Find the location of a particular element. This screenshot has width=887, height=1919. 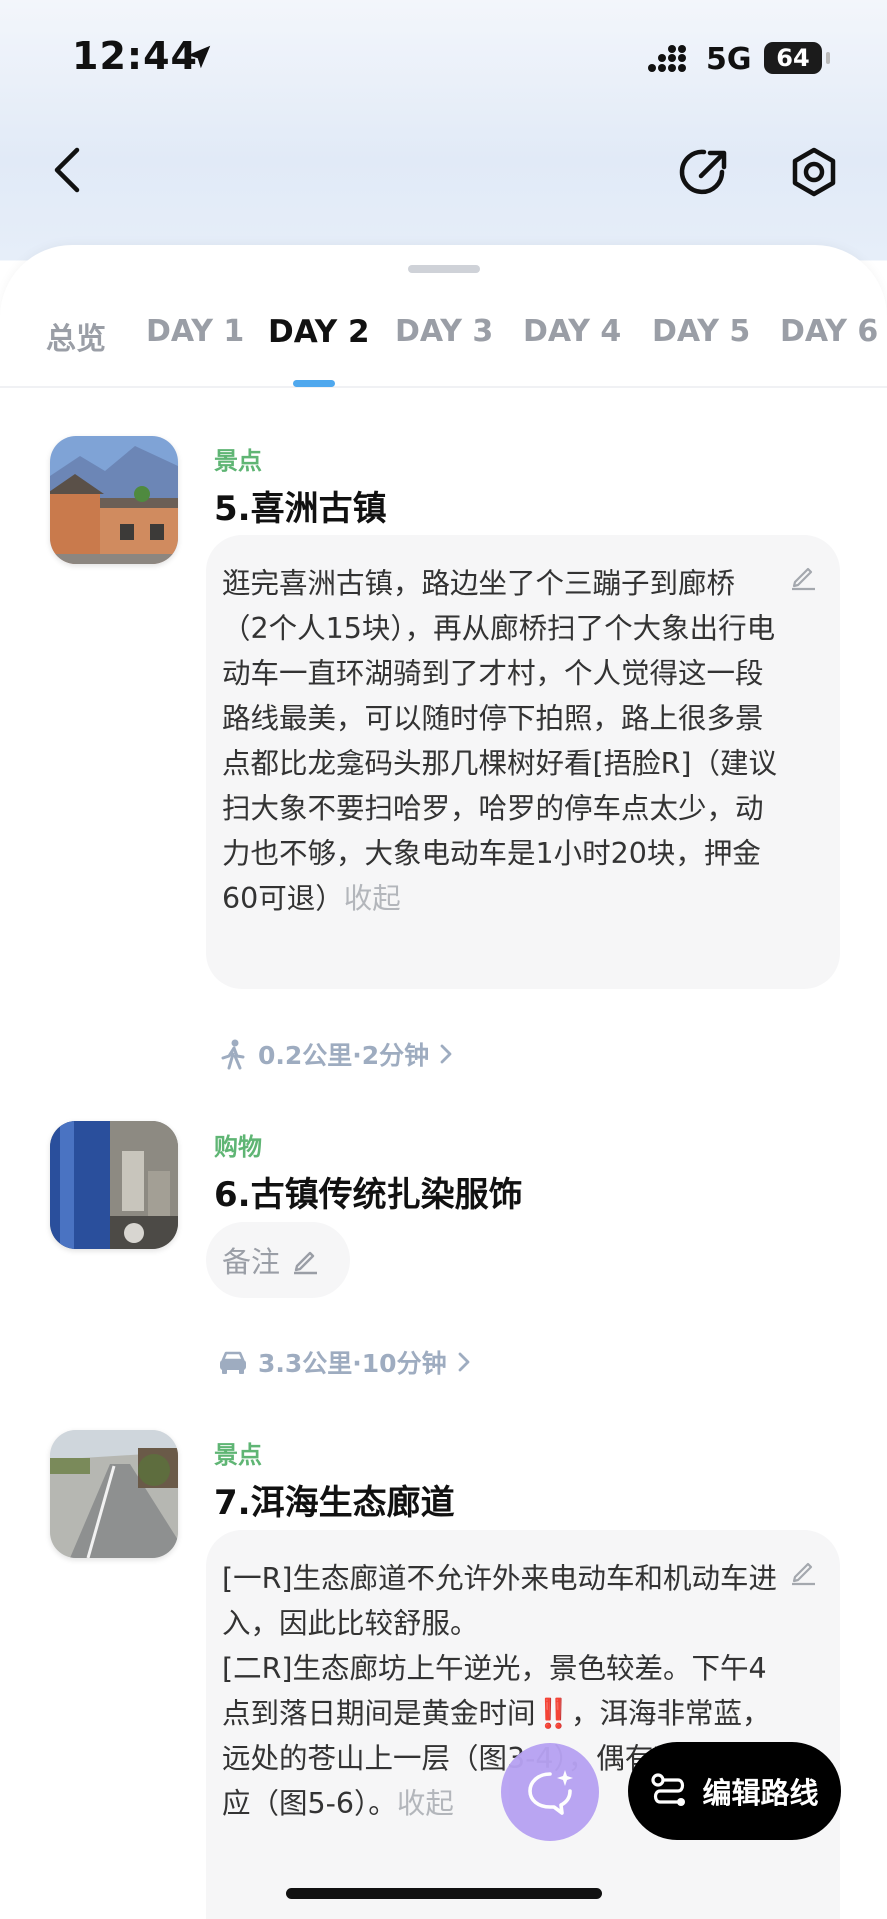

chevron-left-icon is located at coordinates (67, 170).